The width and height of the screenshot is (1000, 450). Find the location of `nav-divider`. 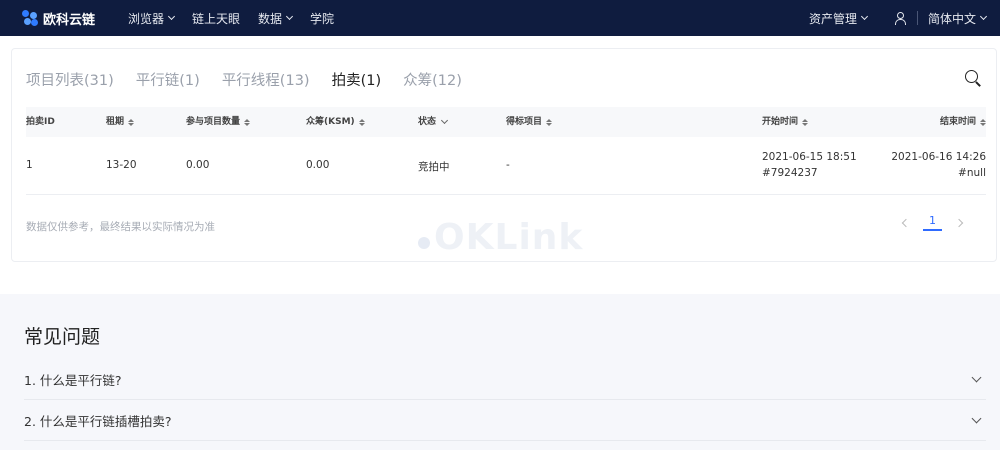

nav-divider is located at coordinates (917, 18).